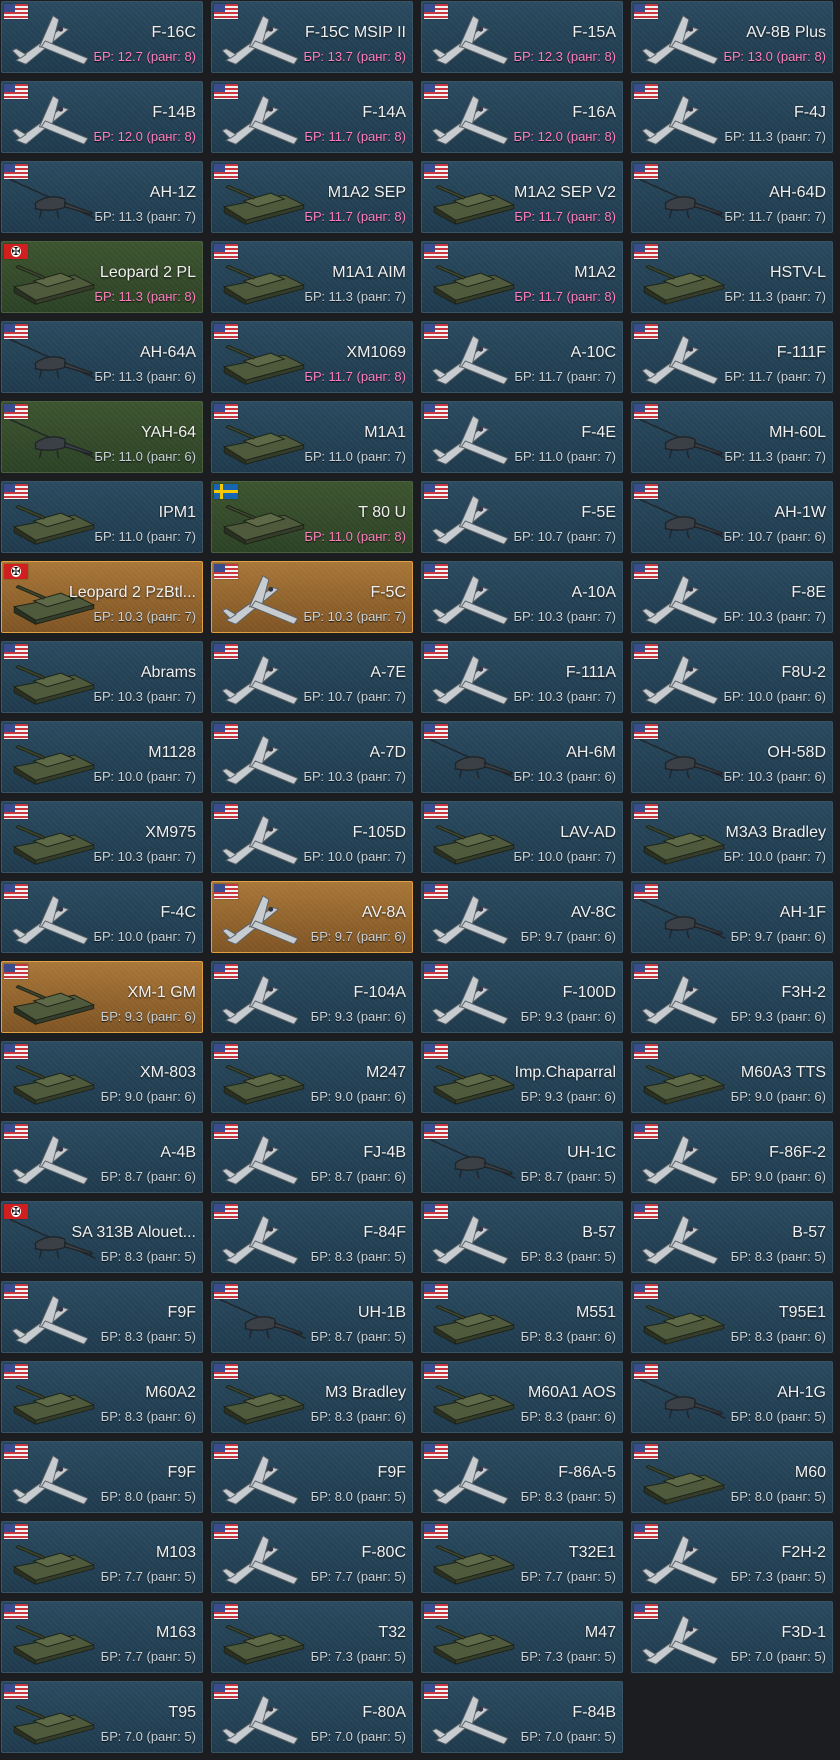 The image size is (840, 1760). What do you see at coordinates (522, 197) in the screenshot?
I see `vehicle-card: M1A2 SEP V2 БР: 11.7 (ранг: 8)` at bounding box center [522, 197].